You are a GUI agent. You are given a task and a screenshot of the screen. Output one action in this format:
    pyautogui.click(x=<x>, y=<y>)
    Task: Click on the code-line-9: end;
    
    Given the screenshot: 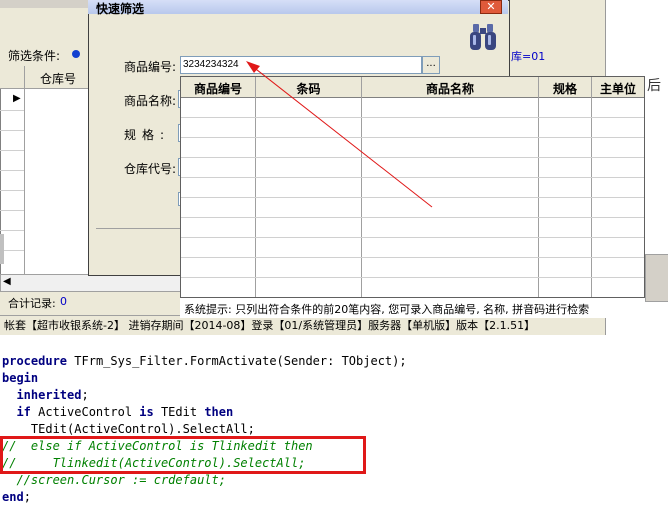 What is the action you would take?
    pyautogui.click(x=16, y=497)
    